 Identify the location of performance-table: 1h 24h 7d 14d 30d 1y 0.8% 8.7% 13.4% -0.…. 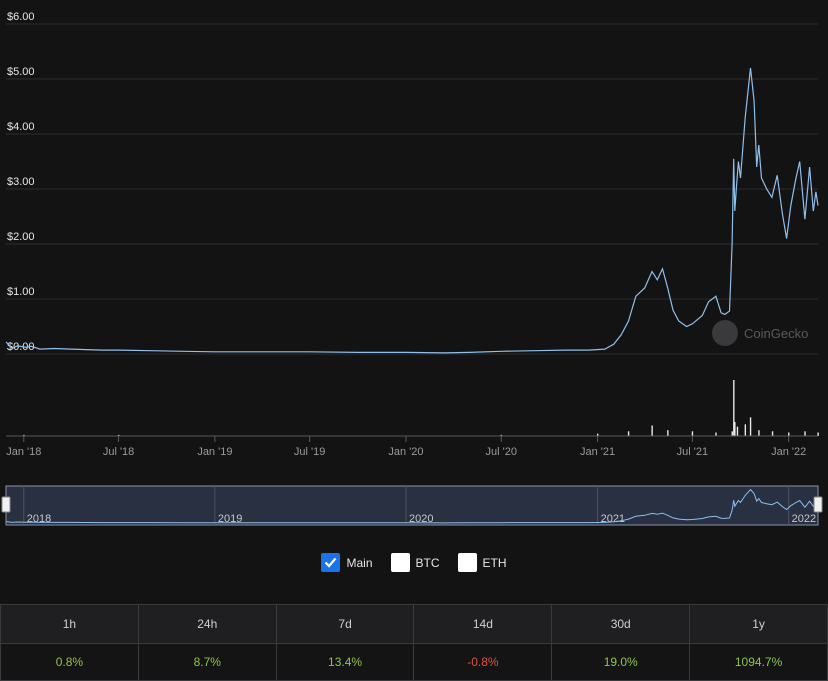
(414, 642).